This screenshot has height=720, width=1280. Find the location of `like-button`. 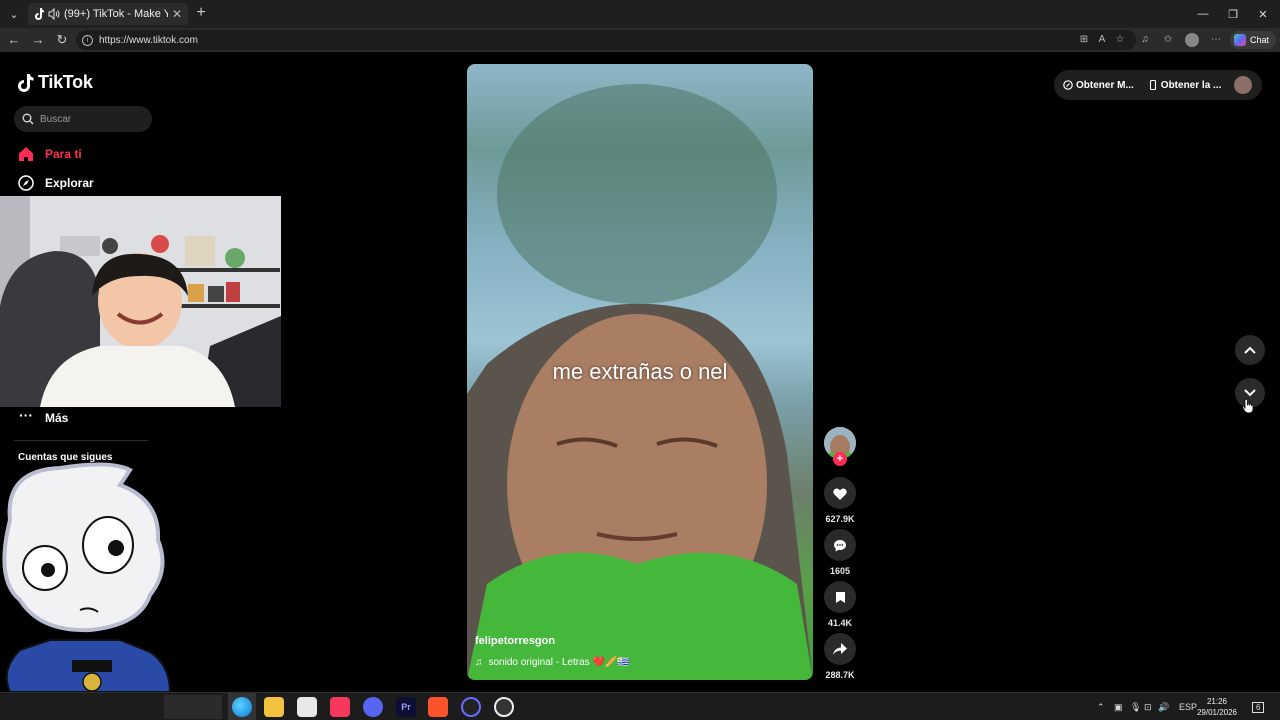

like-button is located at coordinates (840, 493).